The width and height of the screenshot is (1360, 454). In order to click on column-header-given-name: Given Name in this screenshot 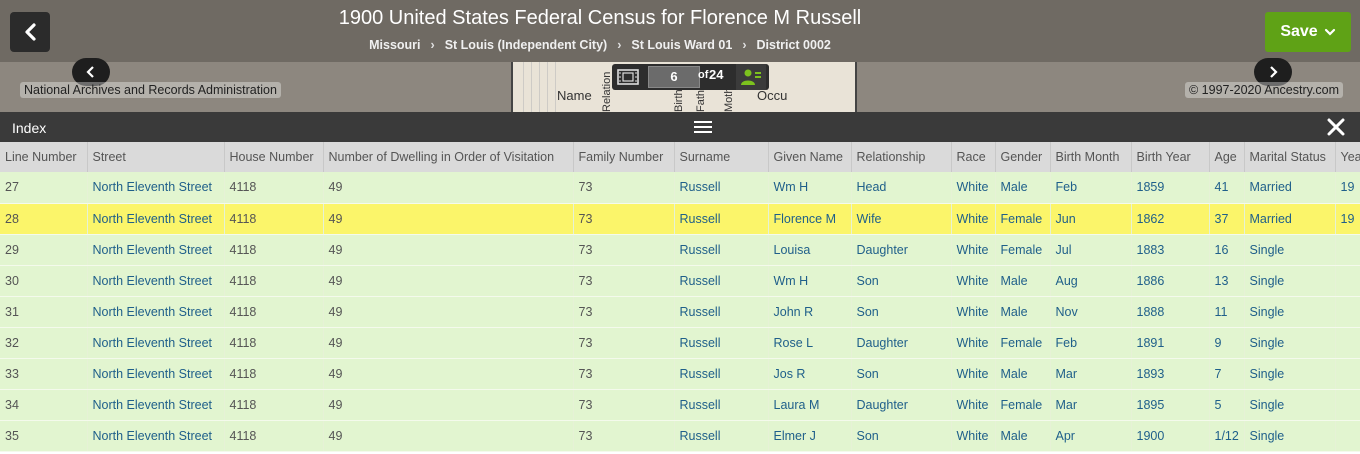, I will do `click(810, 157)`.